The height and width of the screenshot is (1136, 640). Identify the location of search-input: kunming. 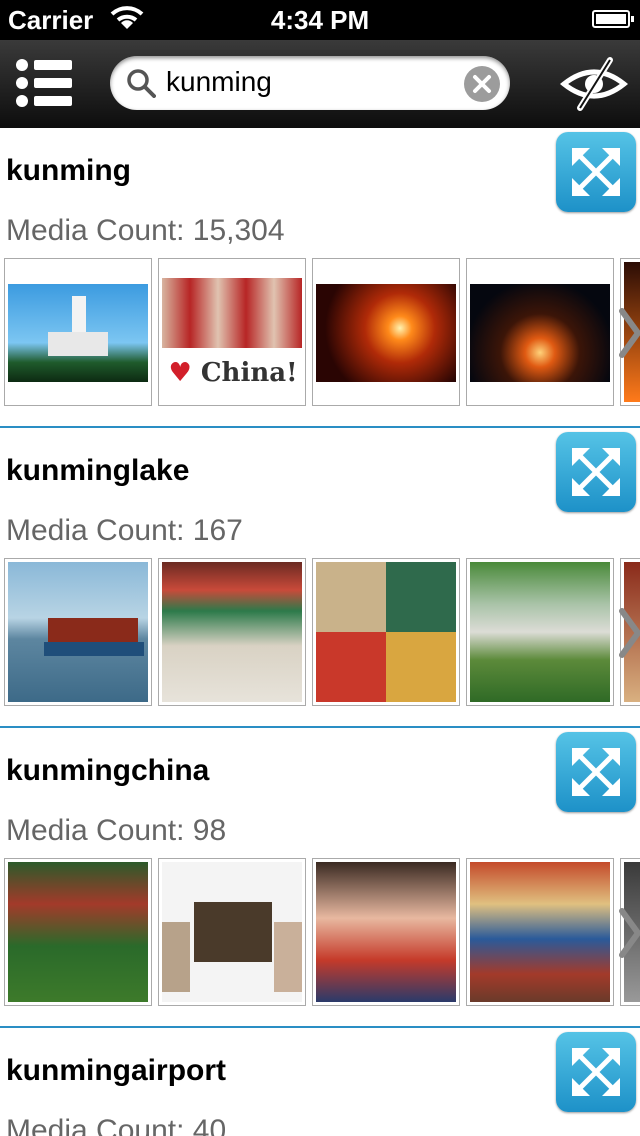
(310, 83).